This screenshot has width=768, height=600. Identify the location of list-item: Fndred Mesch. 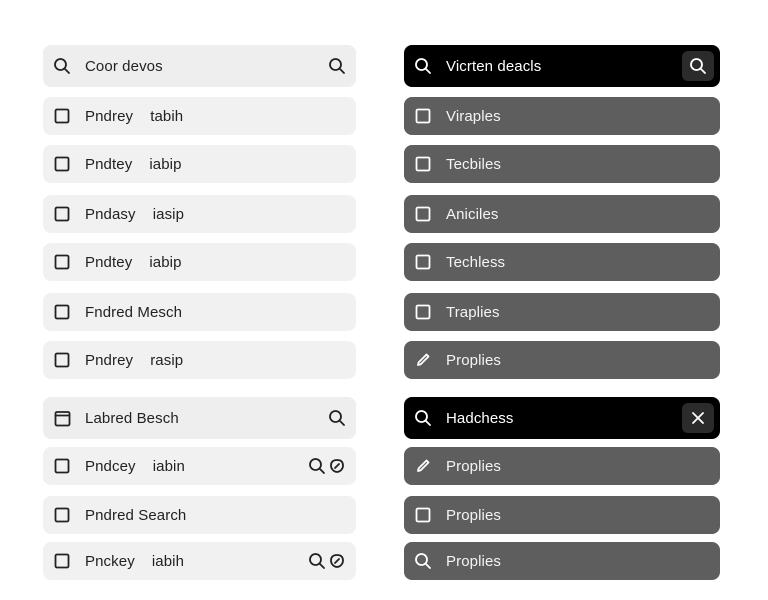
(199, 312).